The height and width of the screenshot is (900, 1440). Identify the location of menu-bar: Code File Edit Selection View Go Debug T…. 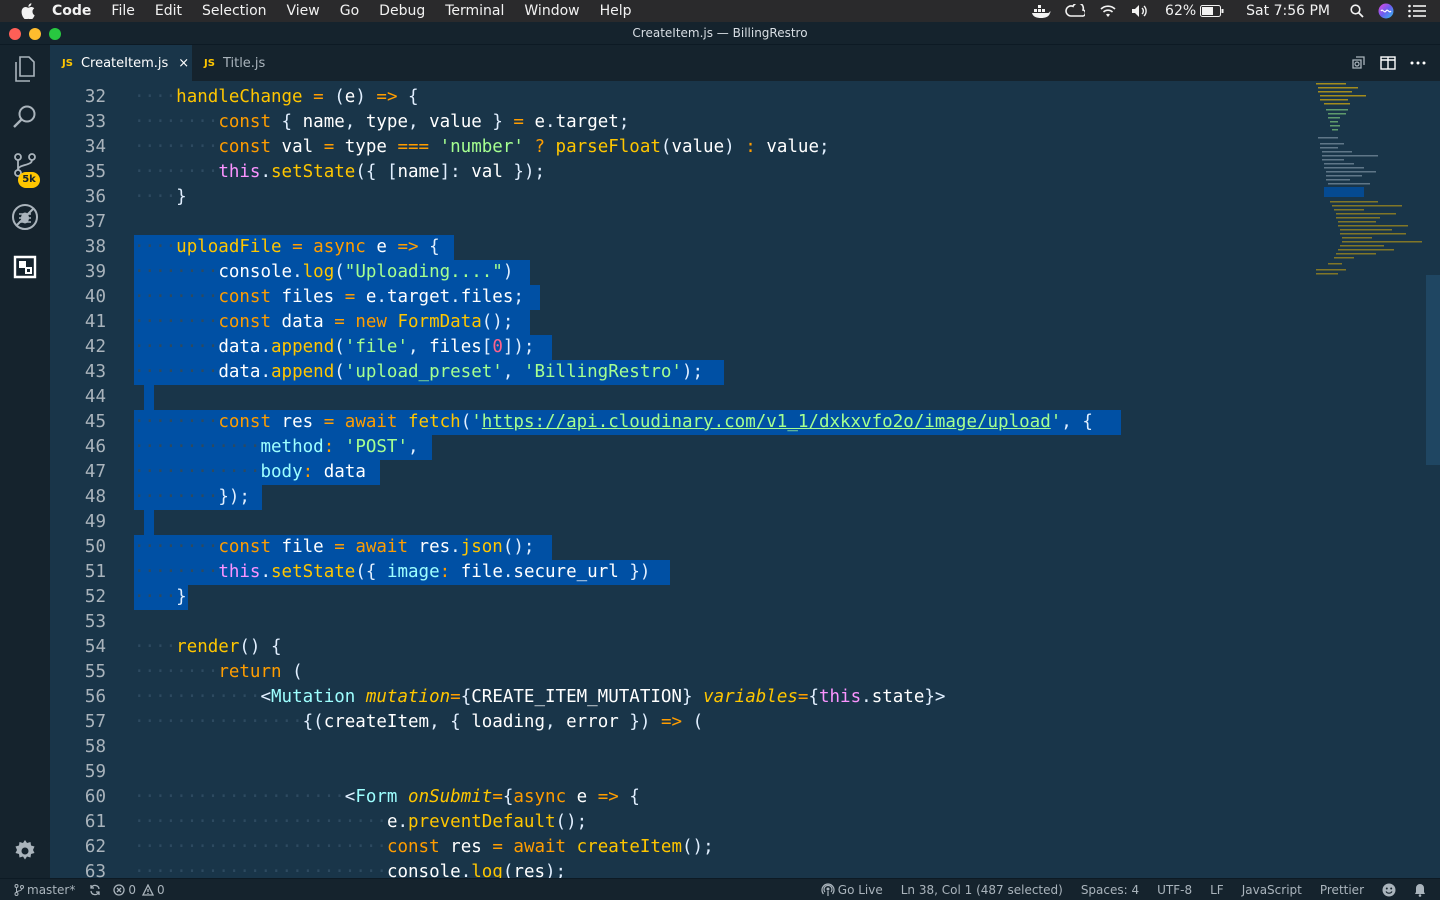
(720, 11).